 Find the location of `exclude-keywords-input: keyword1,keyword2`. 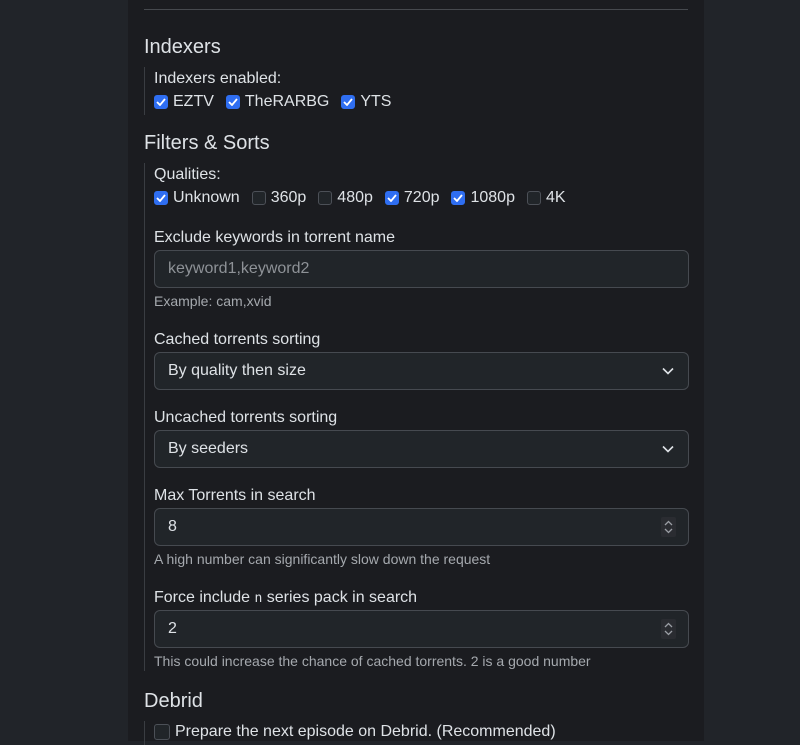

exclude-keywords-input: keyword1,keyword2 is located at coordinates (421, 269).